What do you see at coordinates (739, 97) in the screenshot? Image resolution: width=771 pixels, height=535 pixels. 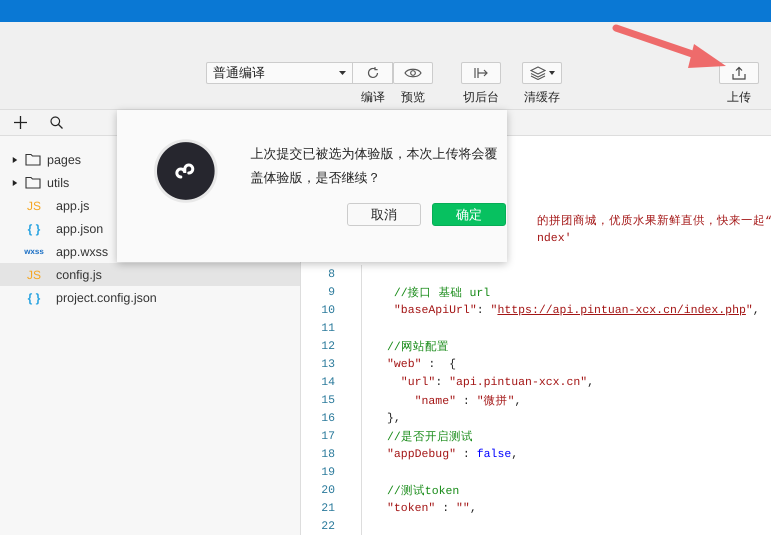 I see `tool-label: 上传` at bounding box center [739, 97].